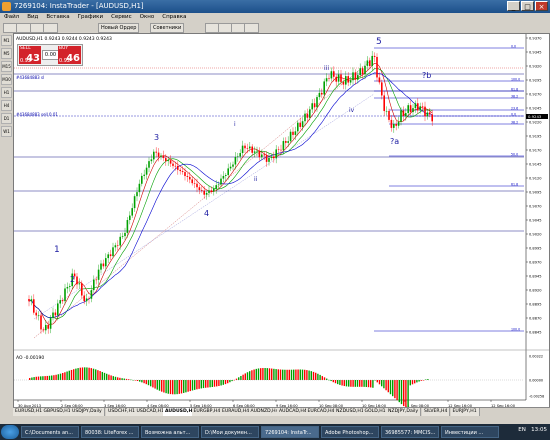 This screenshot has height=440, width=550. Describe the element at coordinates (375, 412) in the screenshot. I see `chart-tab: GOLD,H1` at that location.